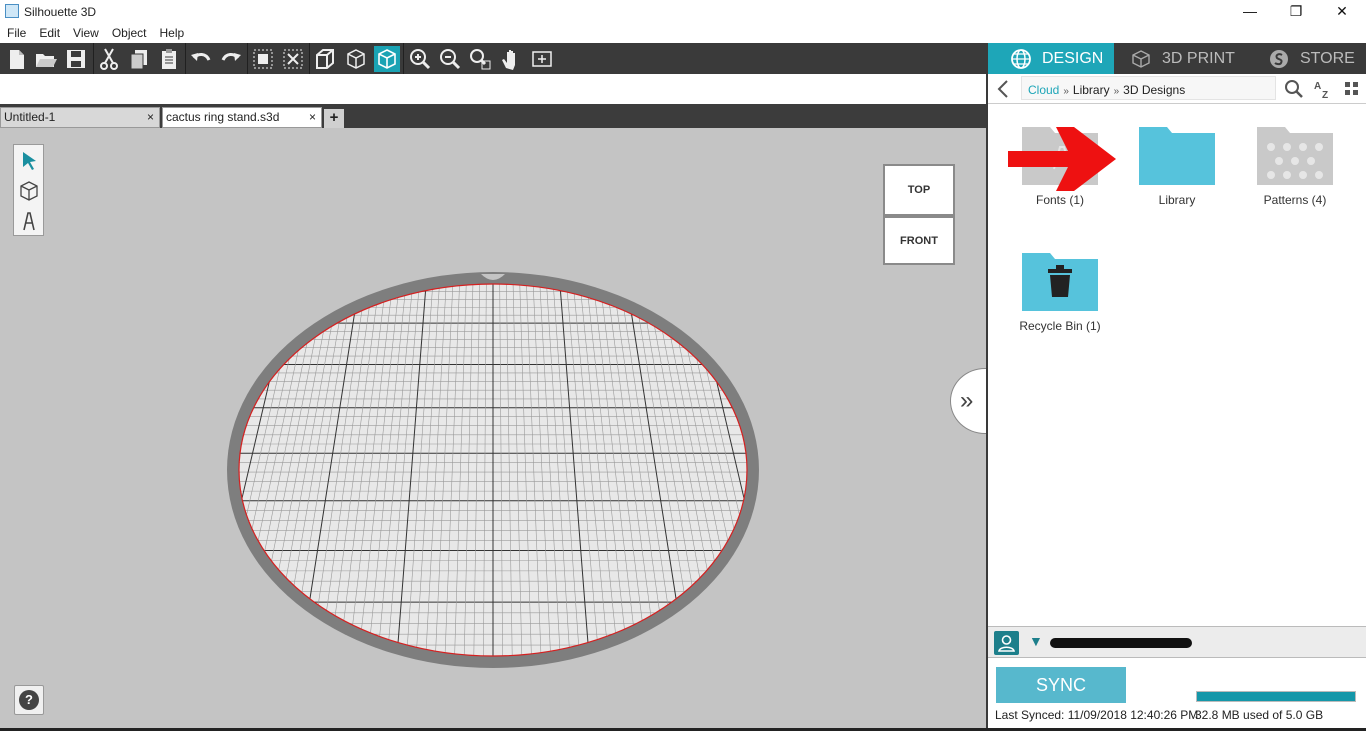  Describe the element at coordinates (1177, 156) in the screenshot. I see `library-folder-icon` at that location.